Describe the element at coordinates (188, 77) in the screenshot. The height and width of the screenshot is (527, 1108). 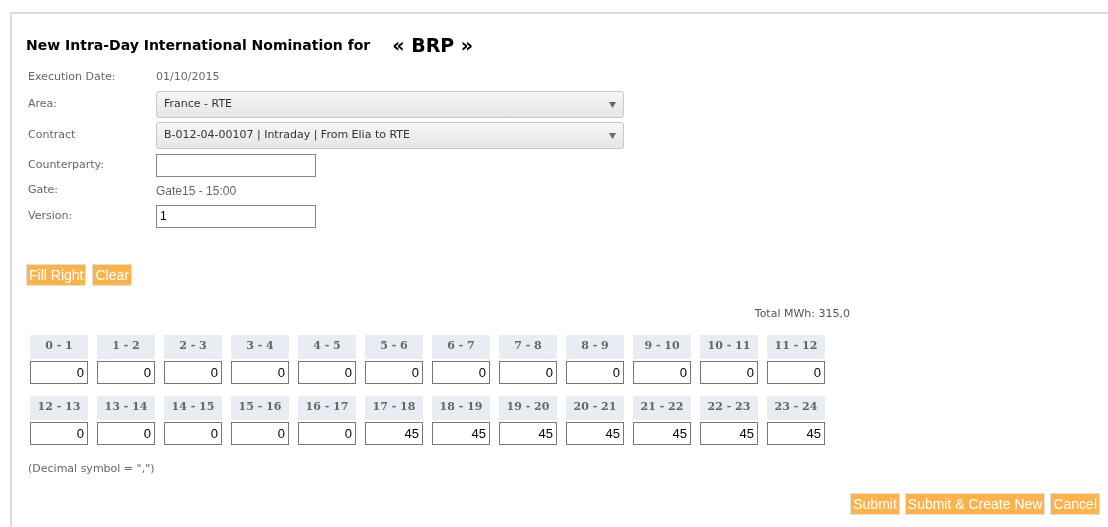
I see `field-value: 01/10/2015` at that location.